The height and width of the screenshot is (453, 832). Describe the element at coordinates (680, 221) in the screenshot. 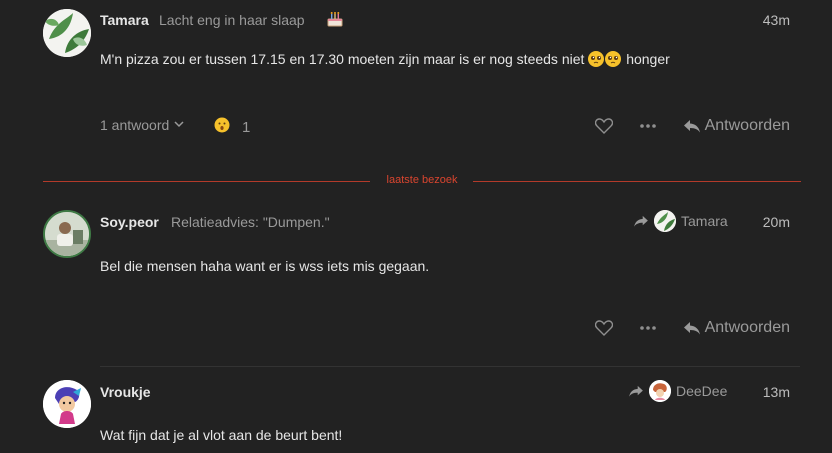

I see `reply-to-link: Tamara` at that location.